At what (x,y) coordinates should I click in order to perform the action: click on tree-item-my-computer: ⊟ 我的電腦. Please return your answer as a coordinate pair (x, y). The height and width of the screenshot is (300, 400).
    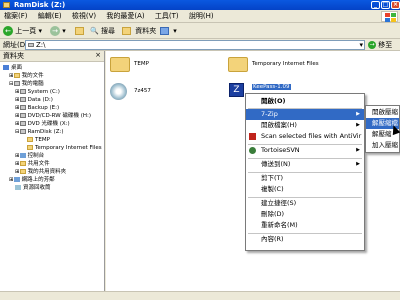
    Looking at the image, I should click on (26, 84).